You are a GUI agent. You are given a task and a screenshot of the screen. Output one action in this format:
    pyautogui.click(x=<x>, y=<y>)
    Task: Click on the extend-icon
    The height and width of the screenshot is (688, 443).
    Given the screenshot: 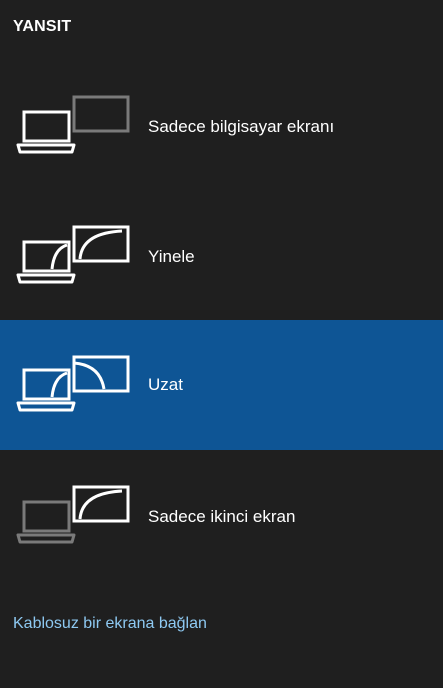 What is the action you would take?
    pyautogui.click(x=73, y=383)
    